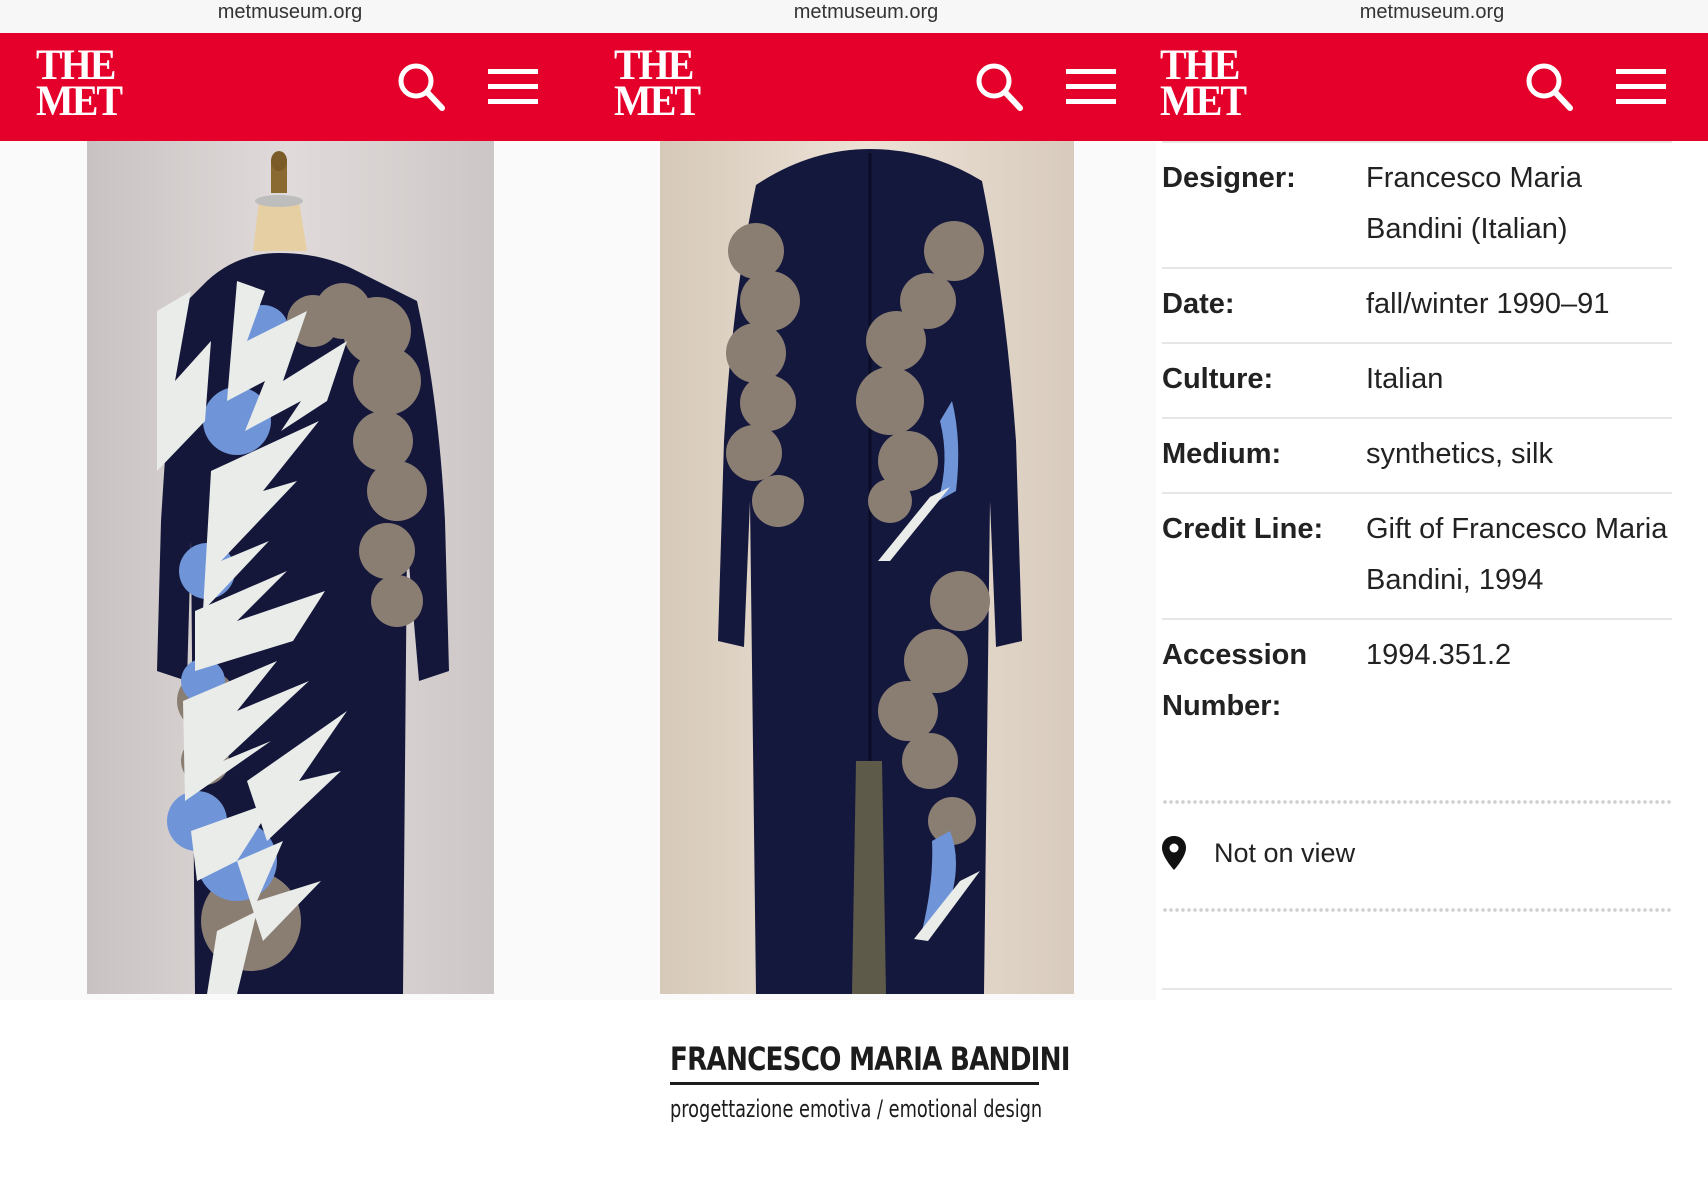 This screenshot has width=1708, height=1183. Describe the element at coordinates (1218, 379) in the screenshot. I see `detail-label: Culture:` at that location.